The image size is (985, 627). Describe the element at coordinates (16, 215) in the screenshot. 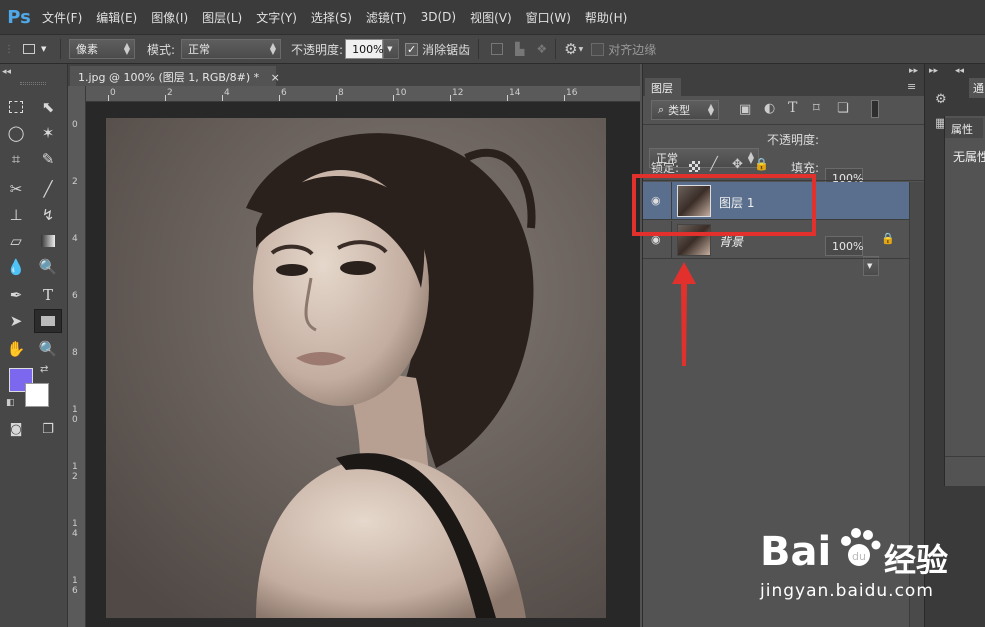

I see `clone-stamp-tool-icon: ⊥` at that location.